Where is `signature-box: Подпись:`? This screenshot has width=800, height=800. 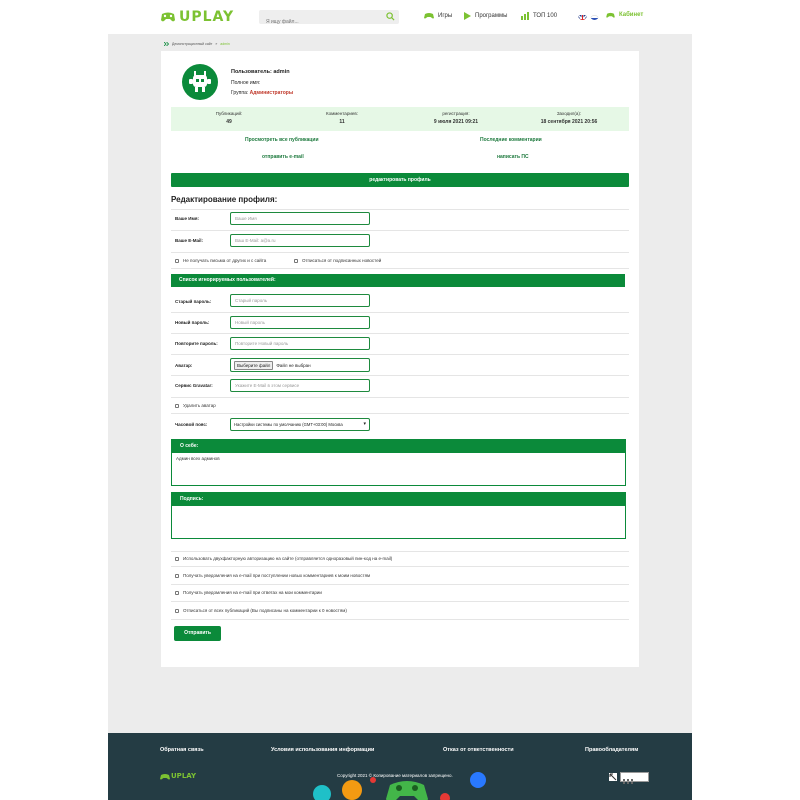 signature-box: Подпись: is located at coordinates (398, 515).